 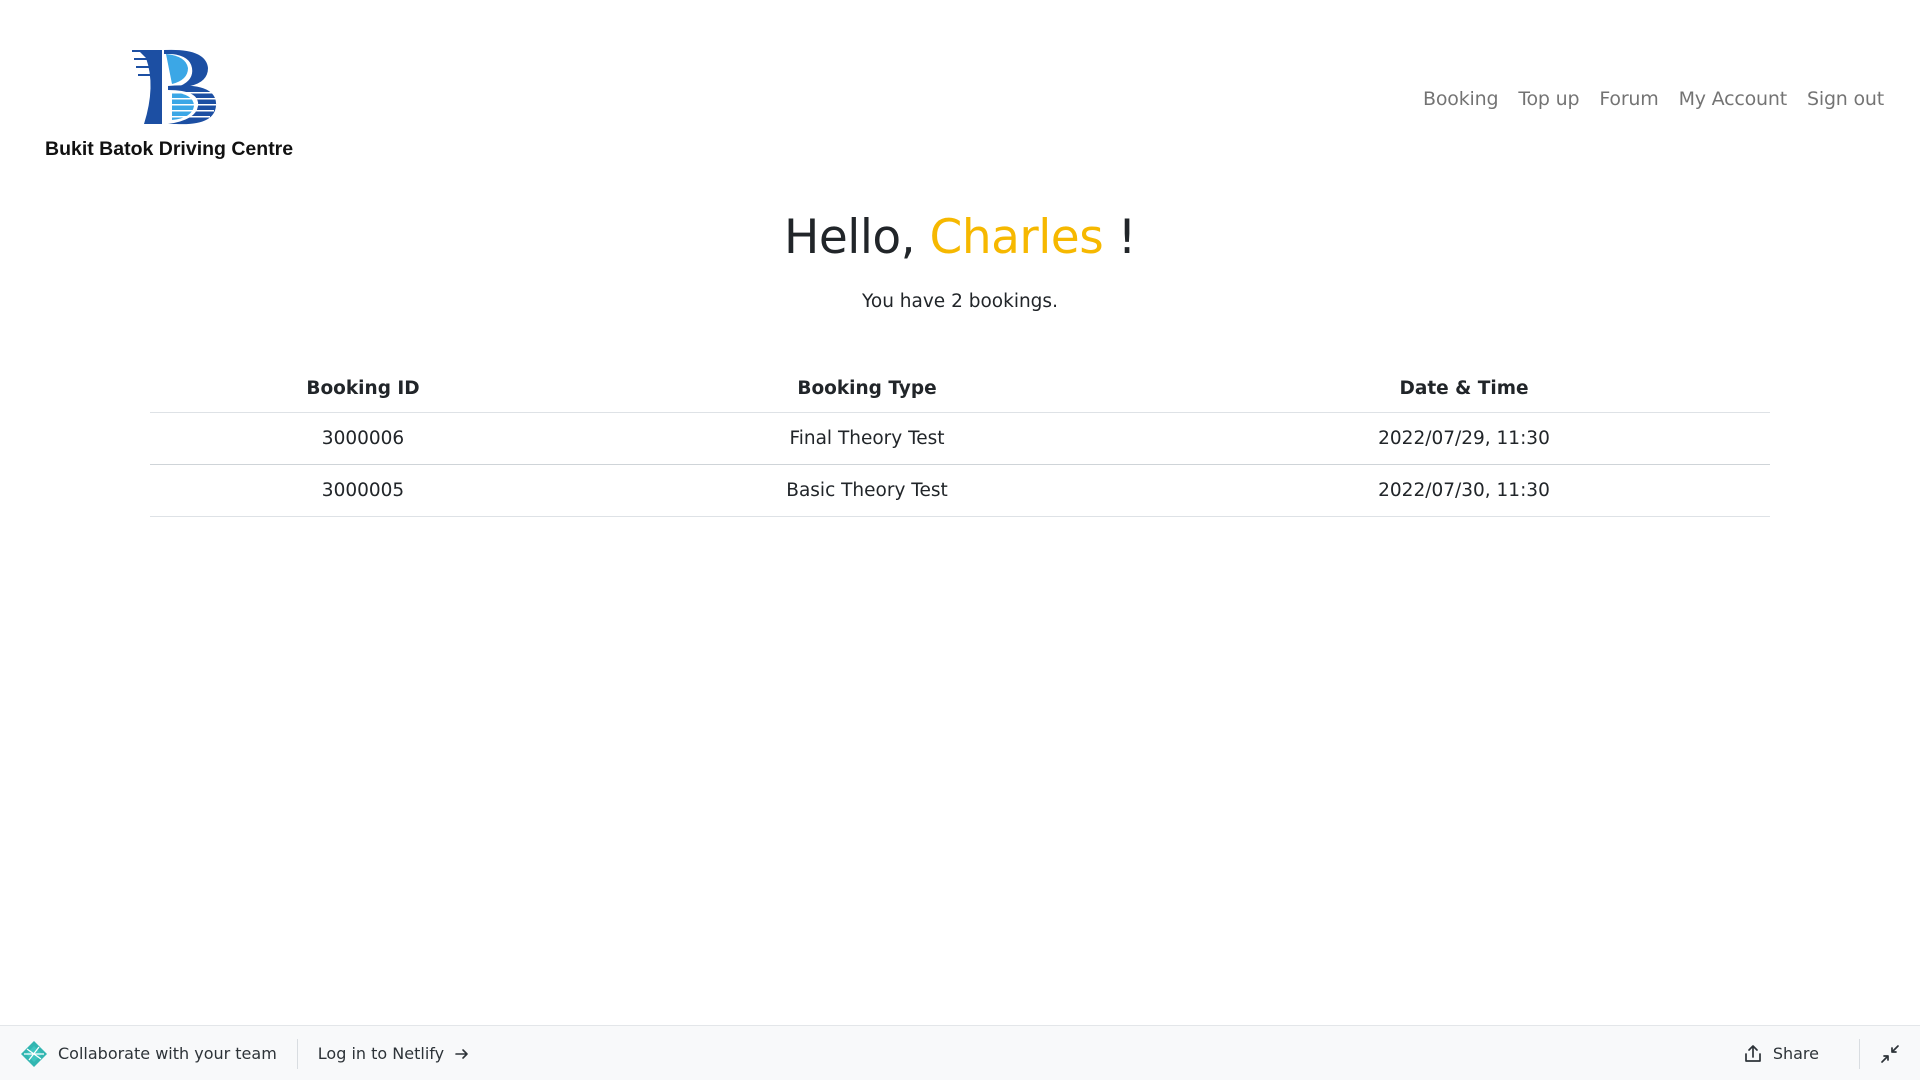 I want to click on login-netlify-button: Log in to Netlify, so click(x=394, y=1053).